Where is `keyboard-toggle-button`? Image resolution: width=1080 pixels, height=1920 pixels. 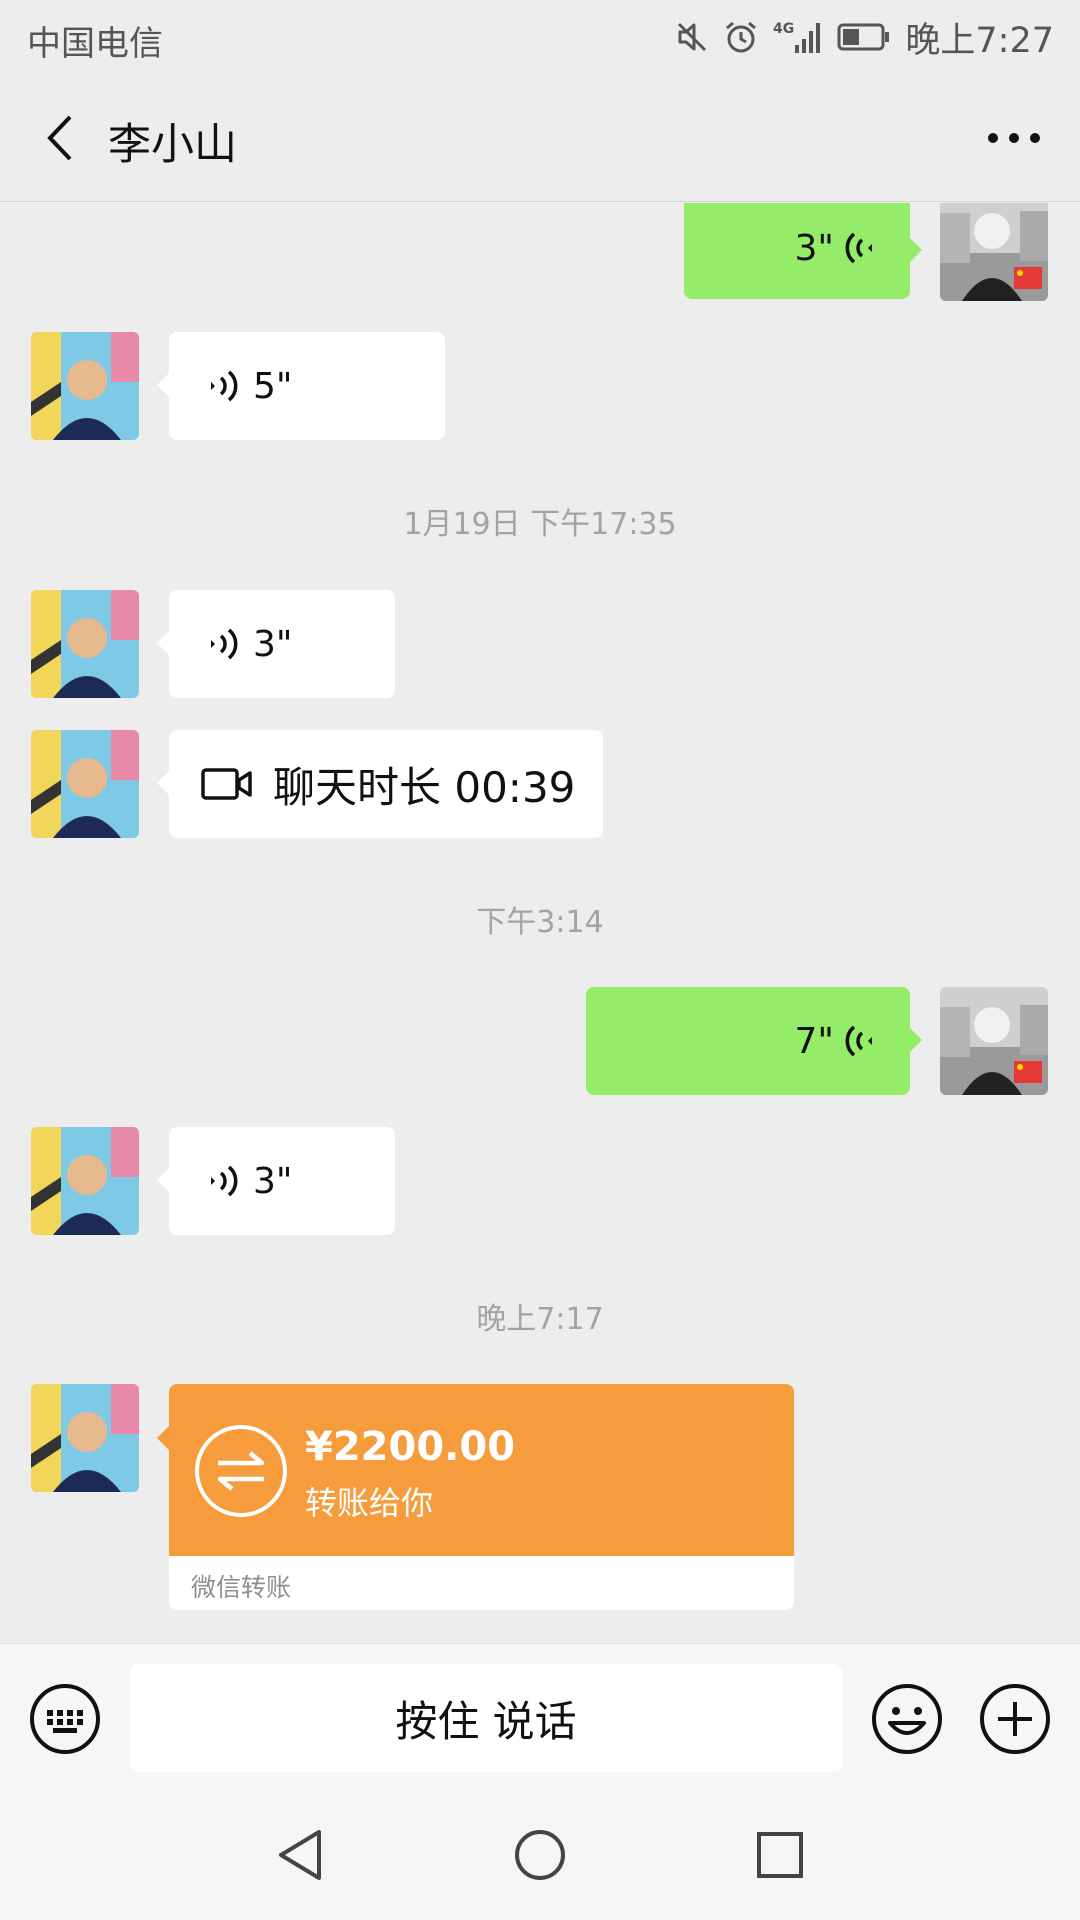 keyboard-toggle-button is located at coordinates (65, 1719).